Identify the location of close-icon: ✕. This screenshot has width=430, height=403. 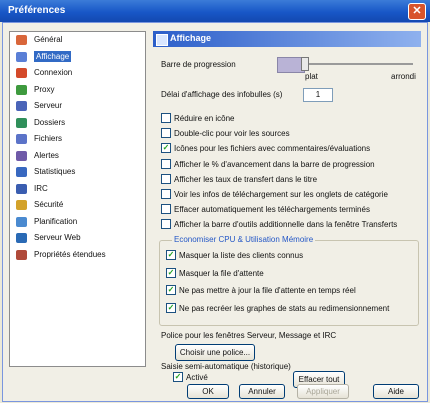
(417, 11).